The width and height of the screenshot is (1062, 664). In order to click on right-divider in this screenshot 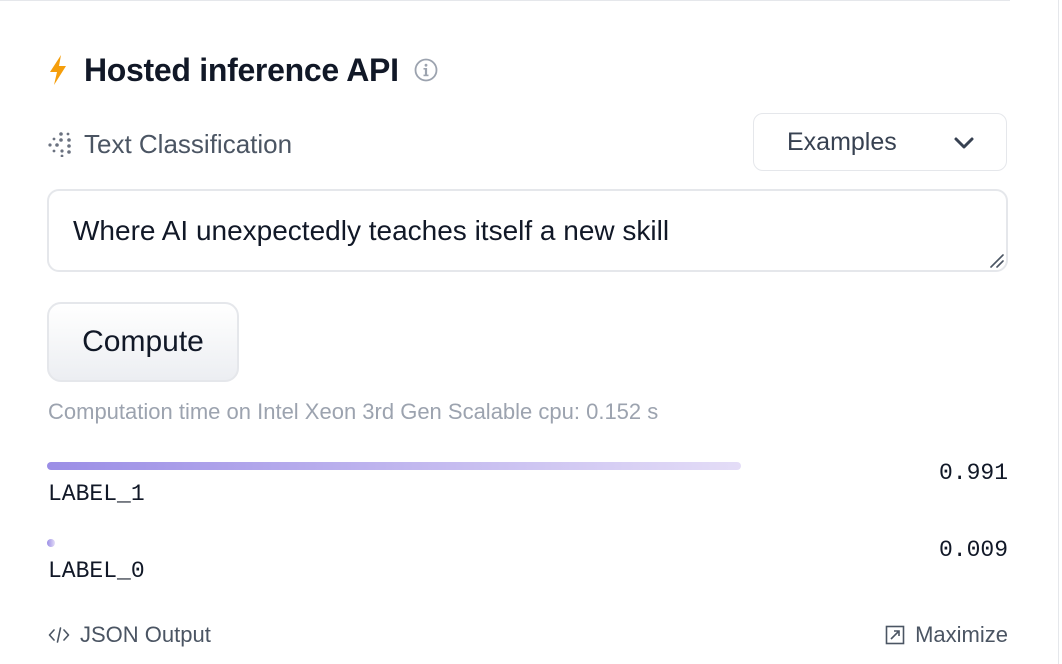, I will do `click(1058, 332)`.